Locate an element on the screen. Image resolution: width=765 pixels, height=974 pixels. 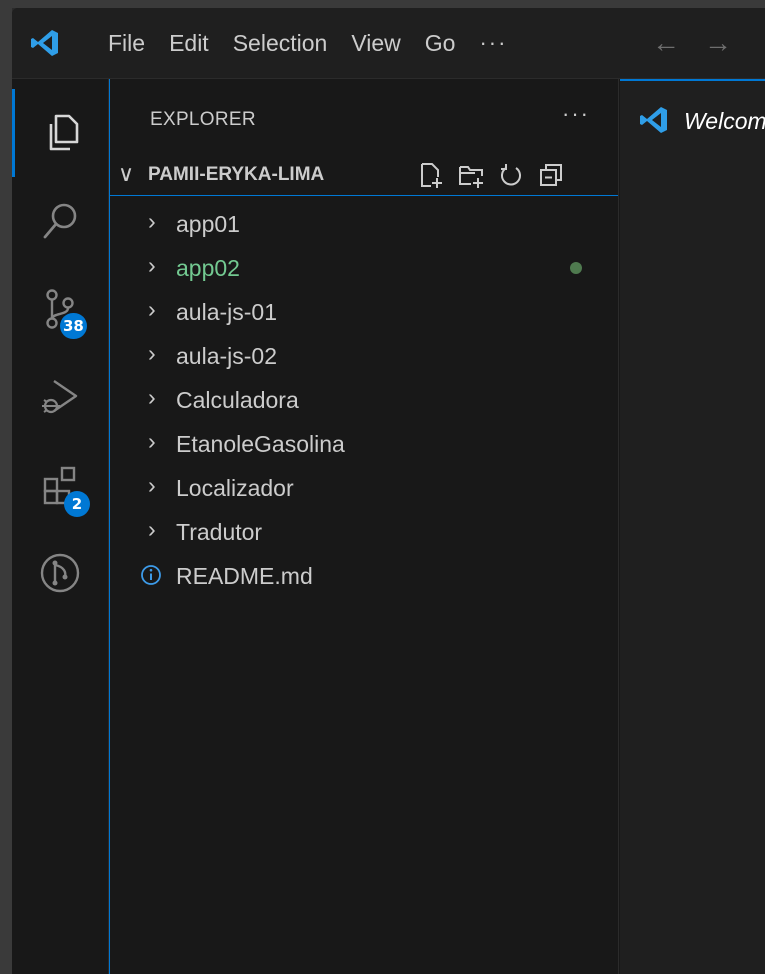
activity-git-graph is located at coordinates (60, 573).